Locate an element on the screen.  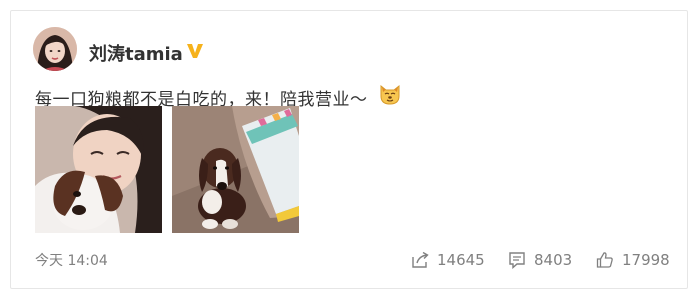
dog-face-emoji-icon is located at coordinates (390, 94).